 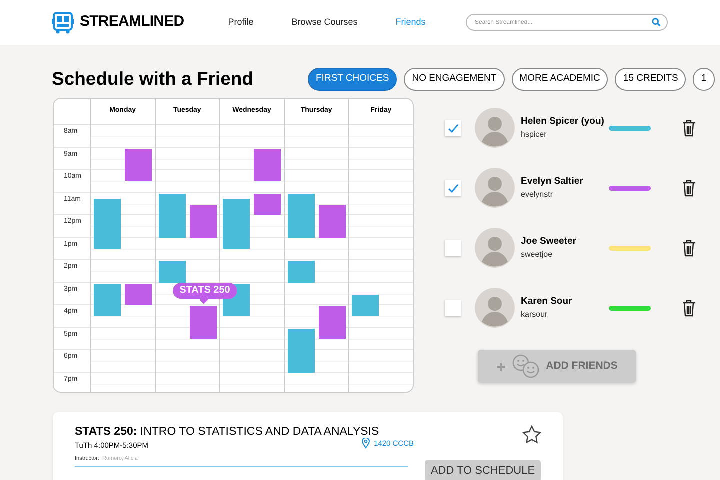 I want to click on course-tooltip: STATS 250, so click(x=205, y=291).